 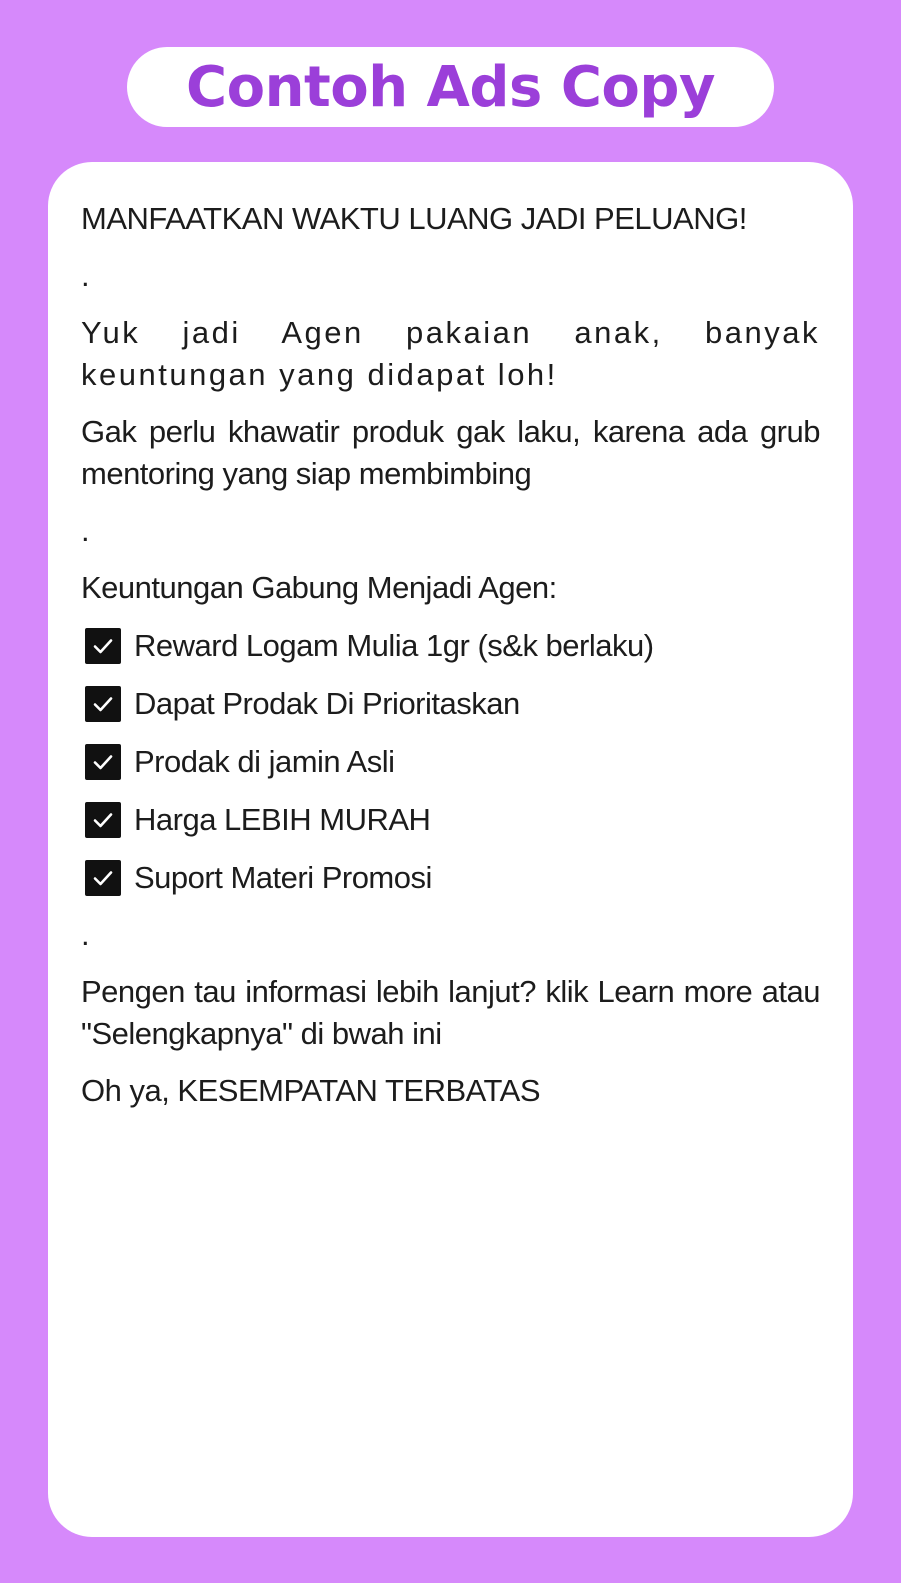 What do you see at coordinates (282, 819) in the screenshot?
I see `benefit-label: Harga LEBIH MURAH` at bounding box center [282, 819].